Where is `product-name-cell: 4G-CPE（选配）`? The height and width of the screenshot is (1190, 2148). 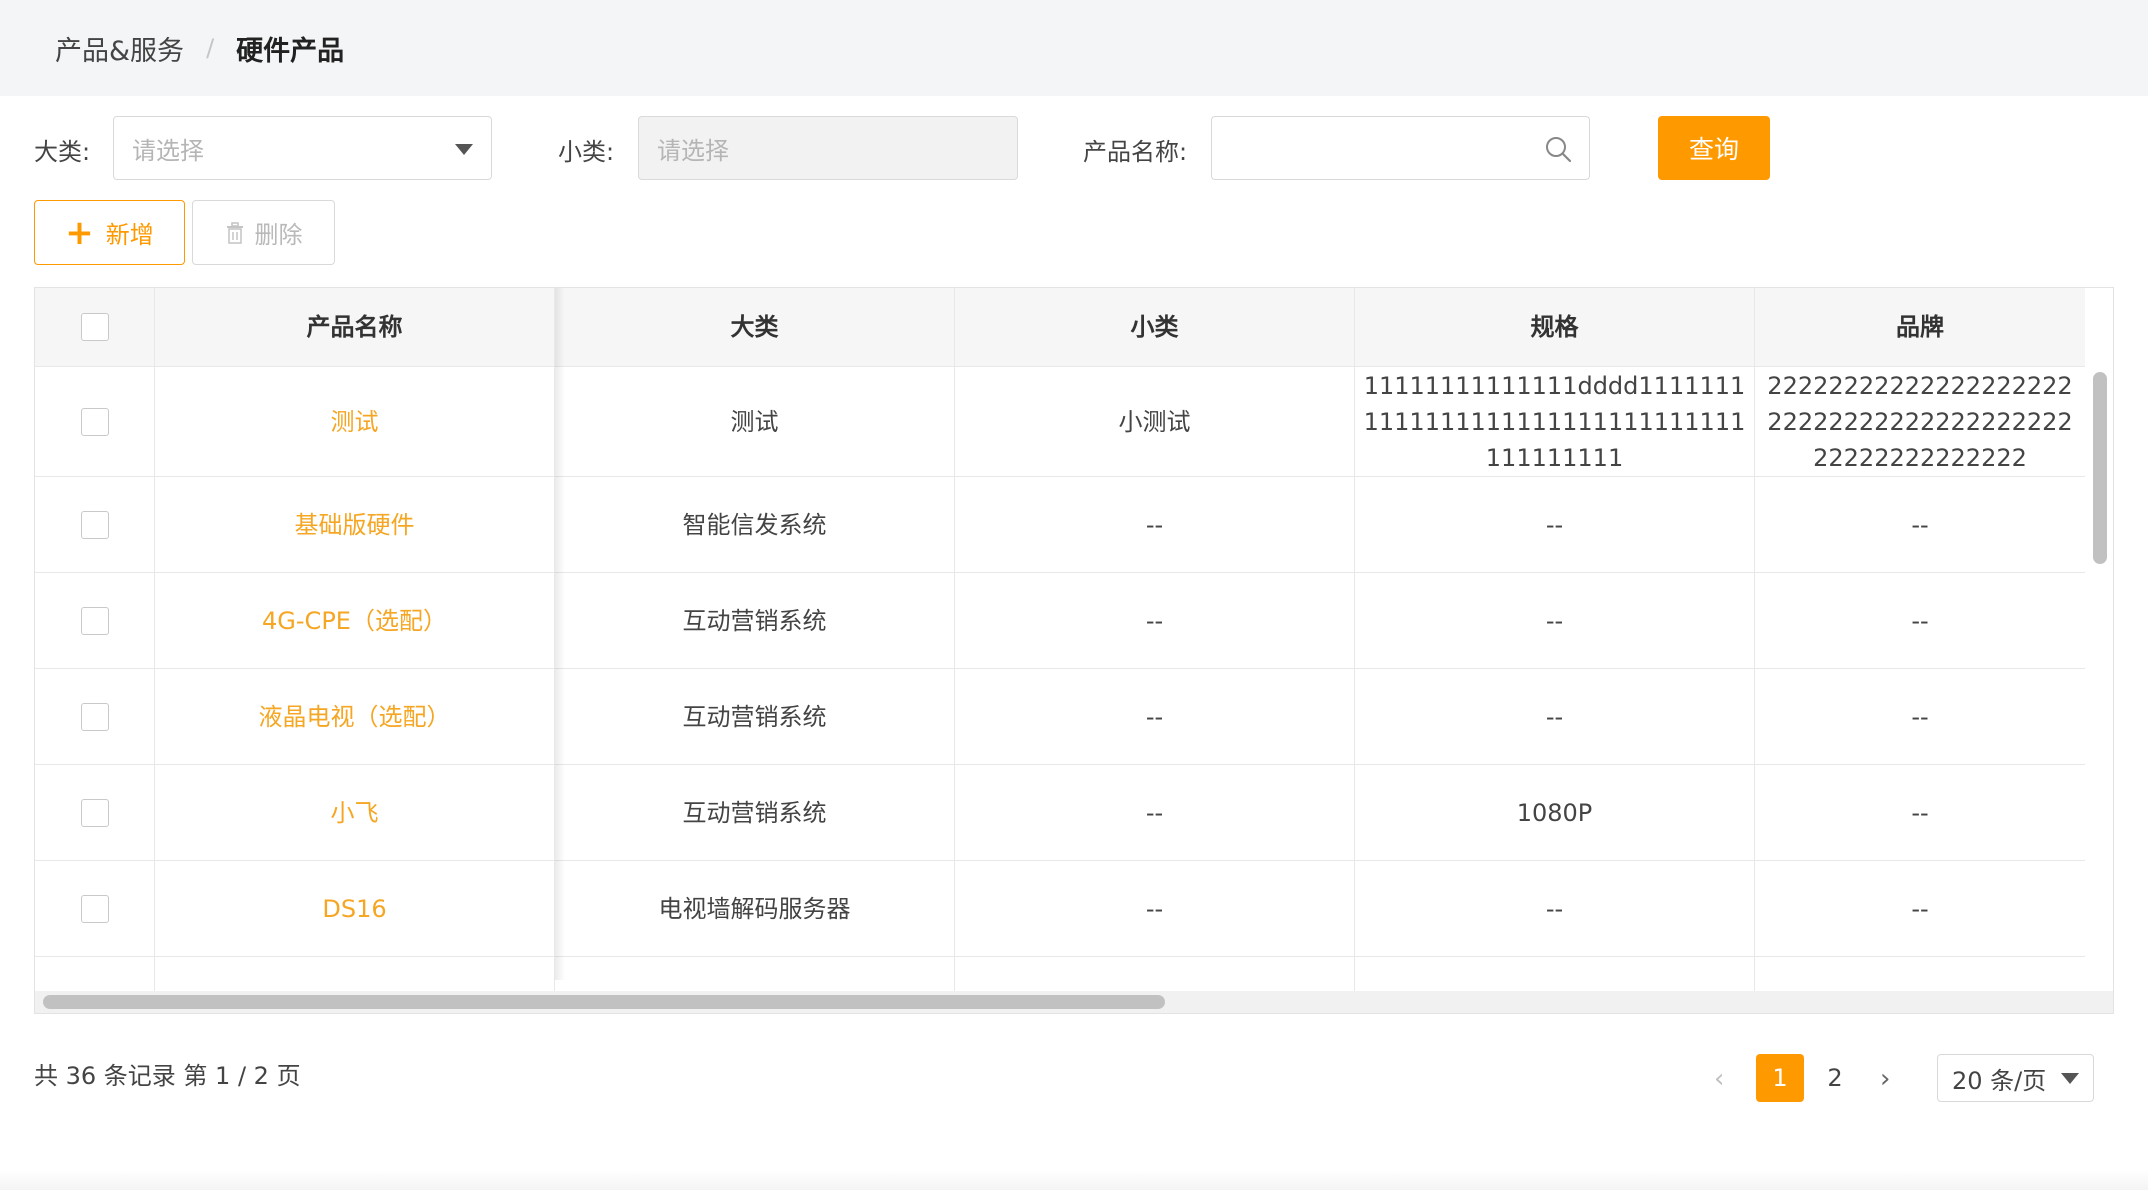 product-name-cell: 4G-CPE（选配） is located at coordinates (355, 620).